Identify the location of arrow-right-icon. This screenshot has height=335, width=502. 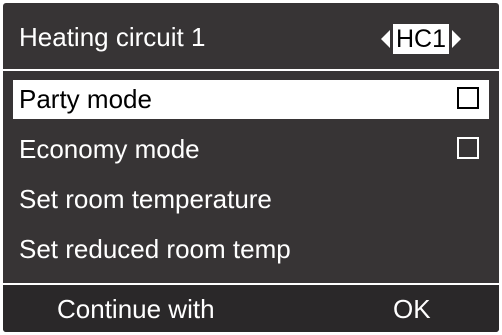
(457, 39).